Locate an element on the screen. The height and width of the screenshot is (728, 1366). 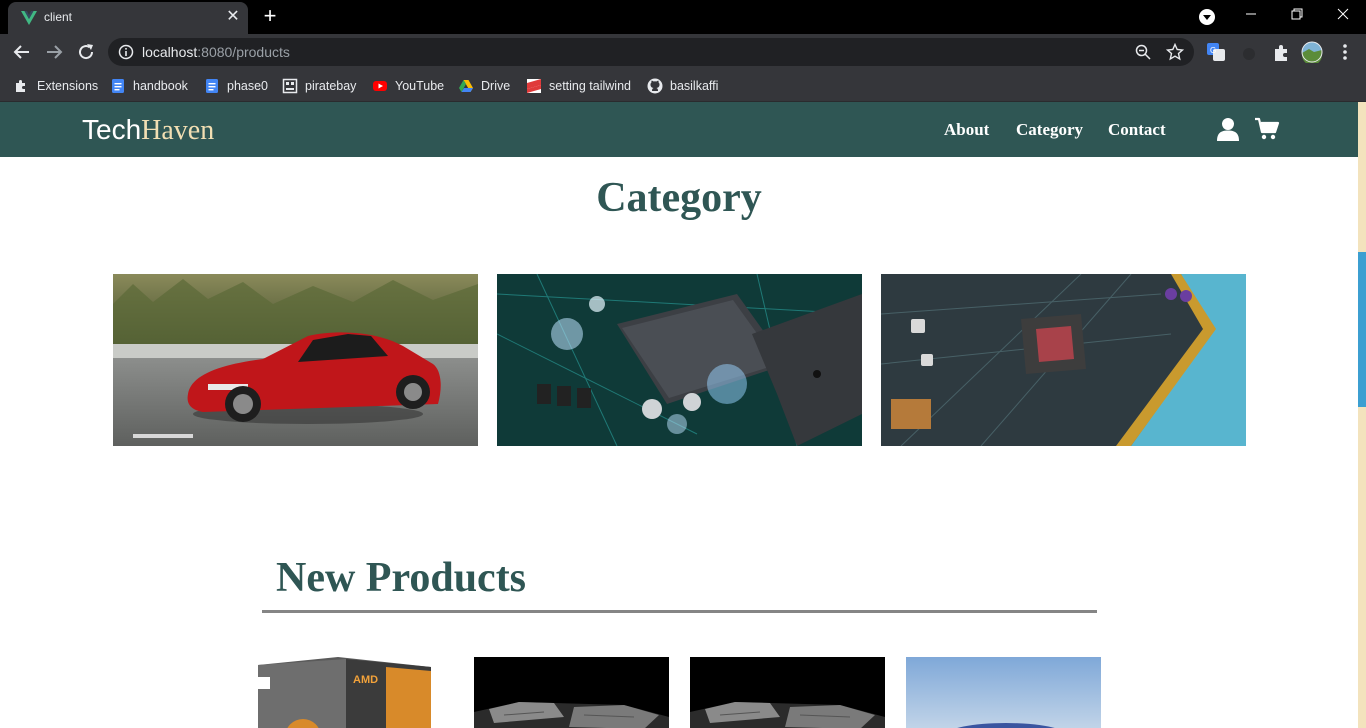
bookmark-label: setting tailwind is located at coordinates (590, 86).